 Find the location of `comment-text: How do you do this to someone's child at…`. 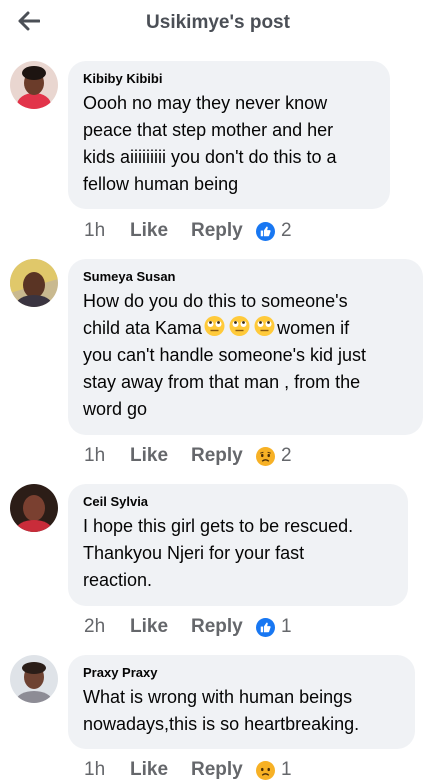

comment-text: How do you do this to someone's child at… is located at coordinates (246, 355).